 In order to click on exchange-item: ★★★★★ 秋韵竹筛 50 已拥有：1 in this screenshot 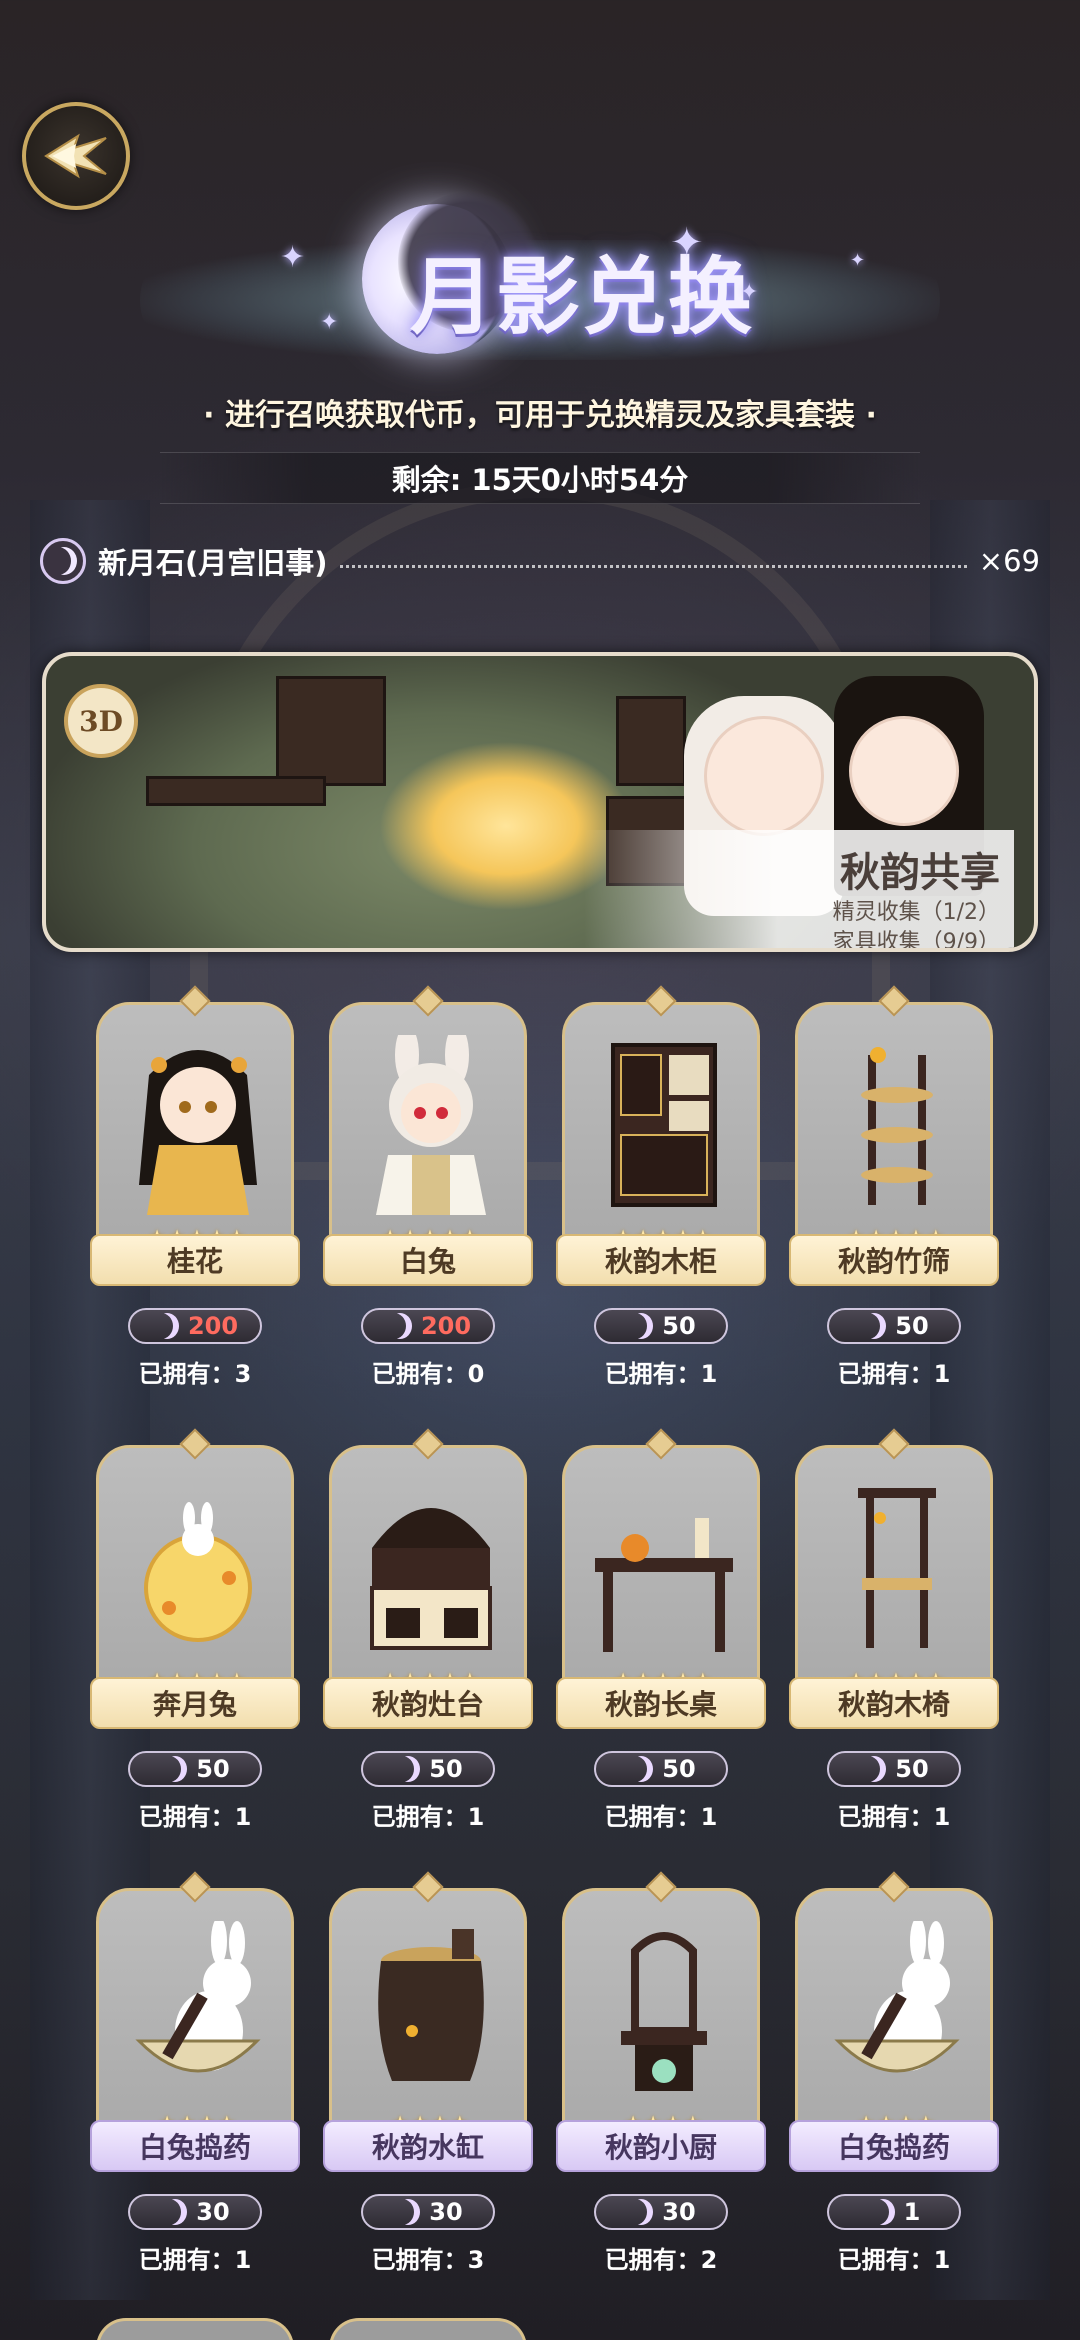, I will do `click(894, 1197)`.